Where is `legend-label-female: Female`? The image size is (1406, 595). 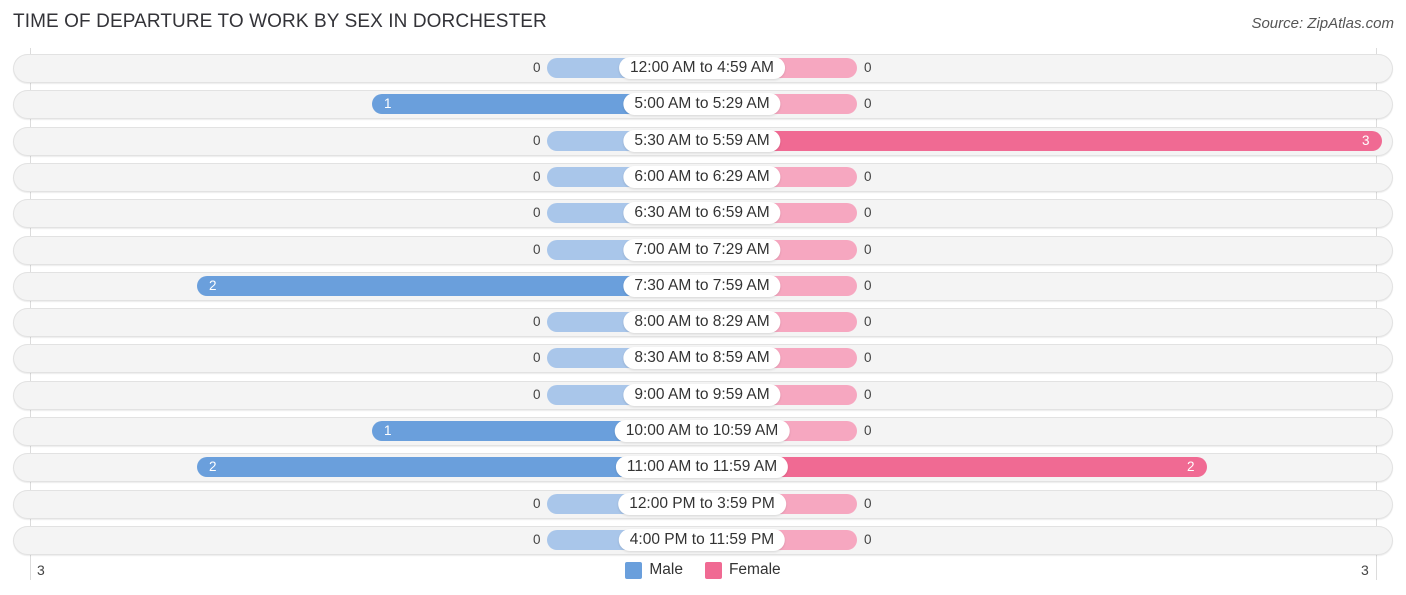
legend-label-female: Female is located at coordinates (754, 569).